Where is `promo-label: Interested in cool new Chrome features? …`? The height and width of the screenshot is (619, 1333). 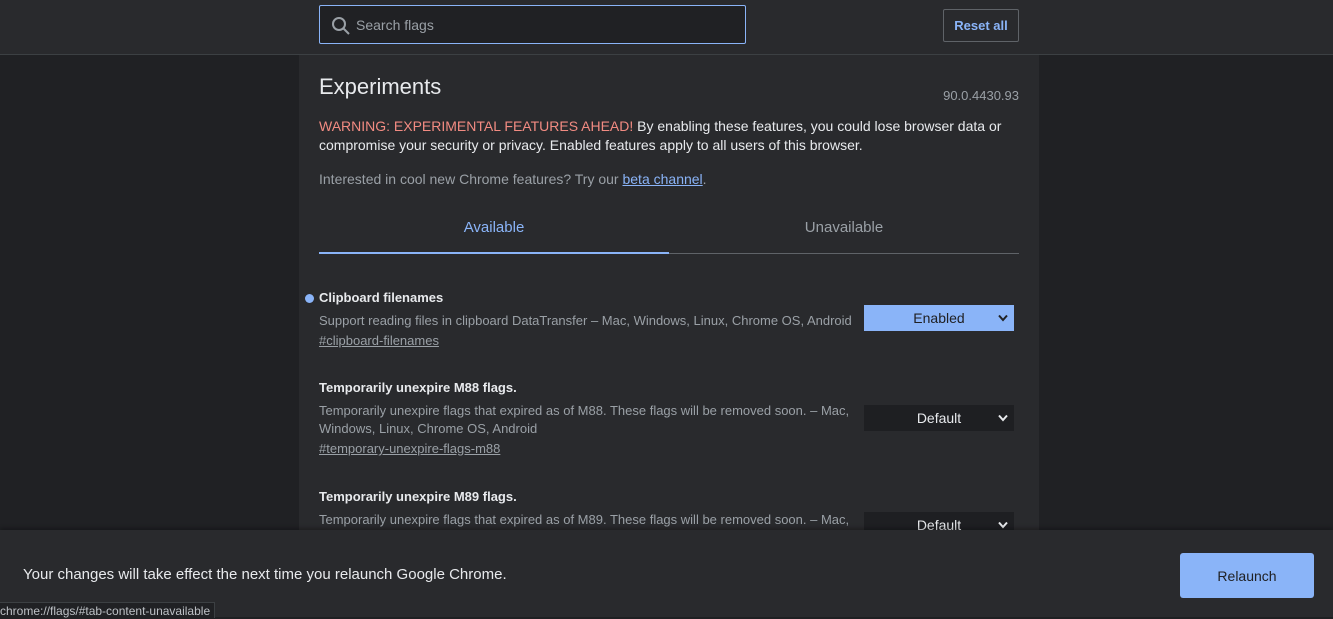 promo-label: Interested in cool new Chrome features? … is located at coordinates (471, 179).